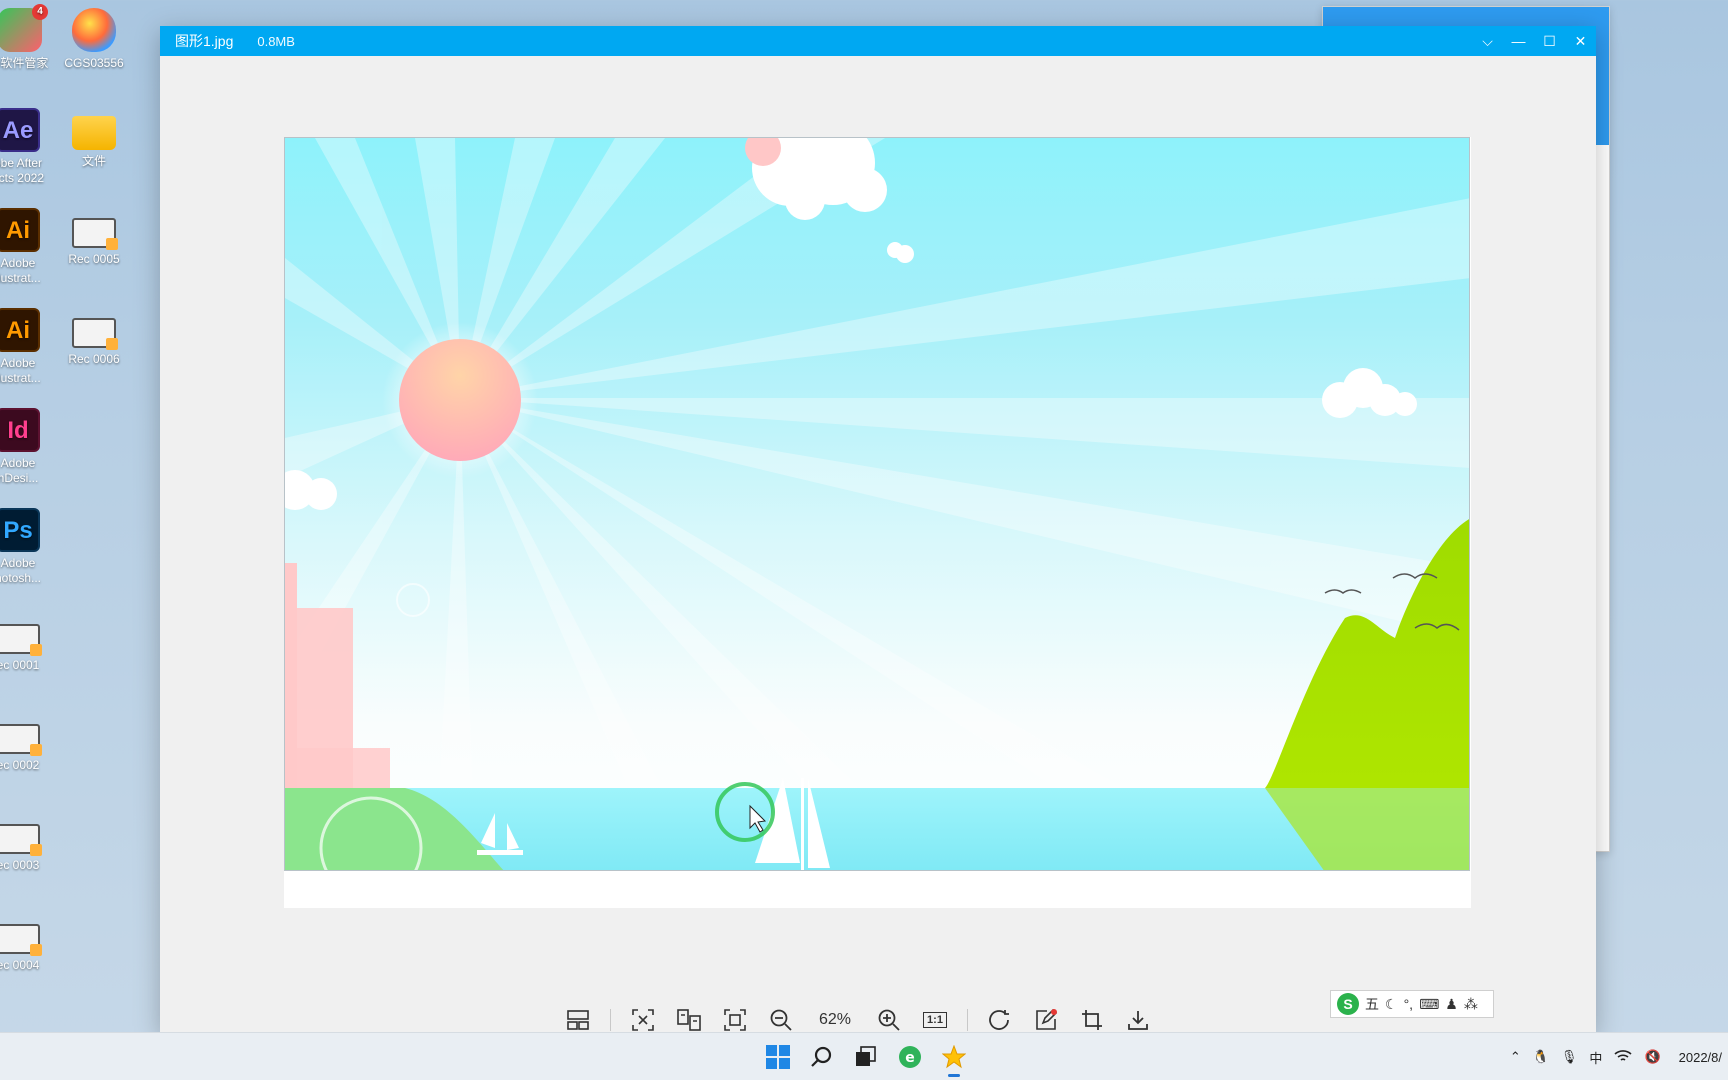 This screenshot has width=1728, height=1080. I want to click on half-width-moon-icon: ☾, so click(1391, 1004).